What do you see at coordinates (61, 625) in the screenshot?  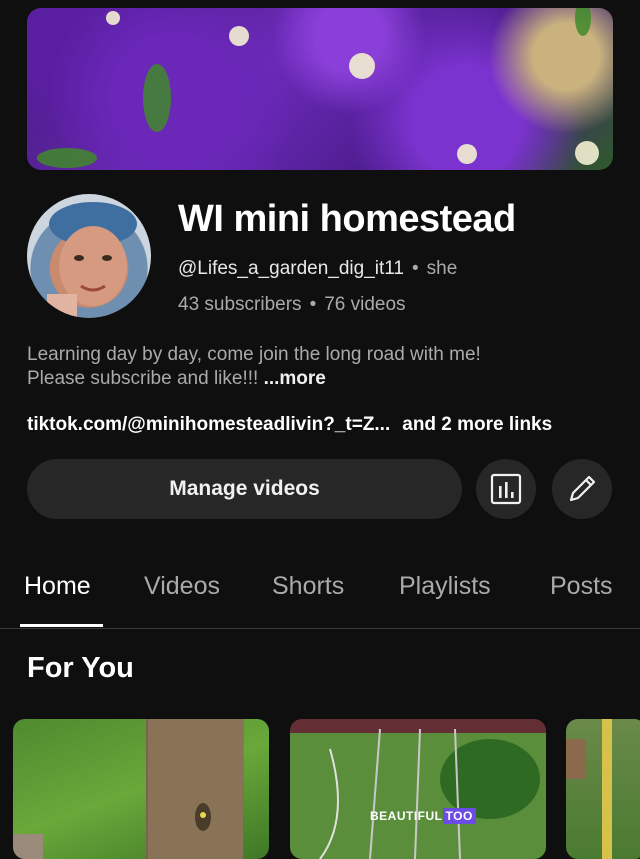 I see `active-tab-indicator` at bounding box center [61, 625].